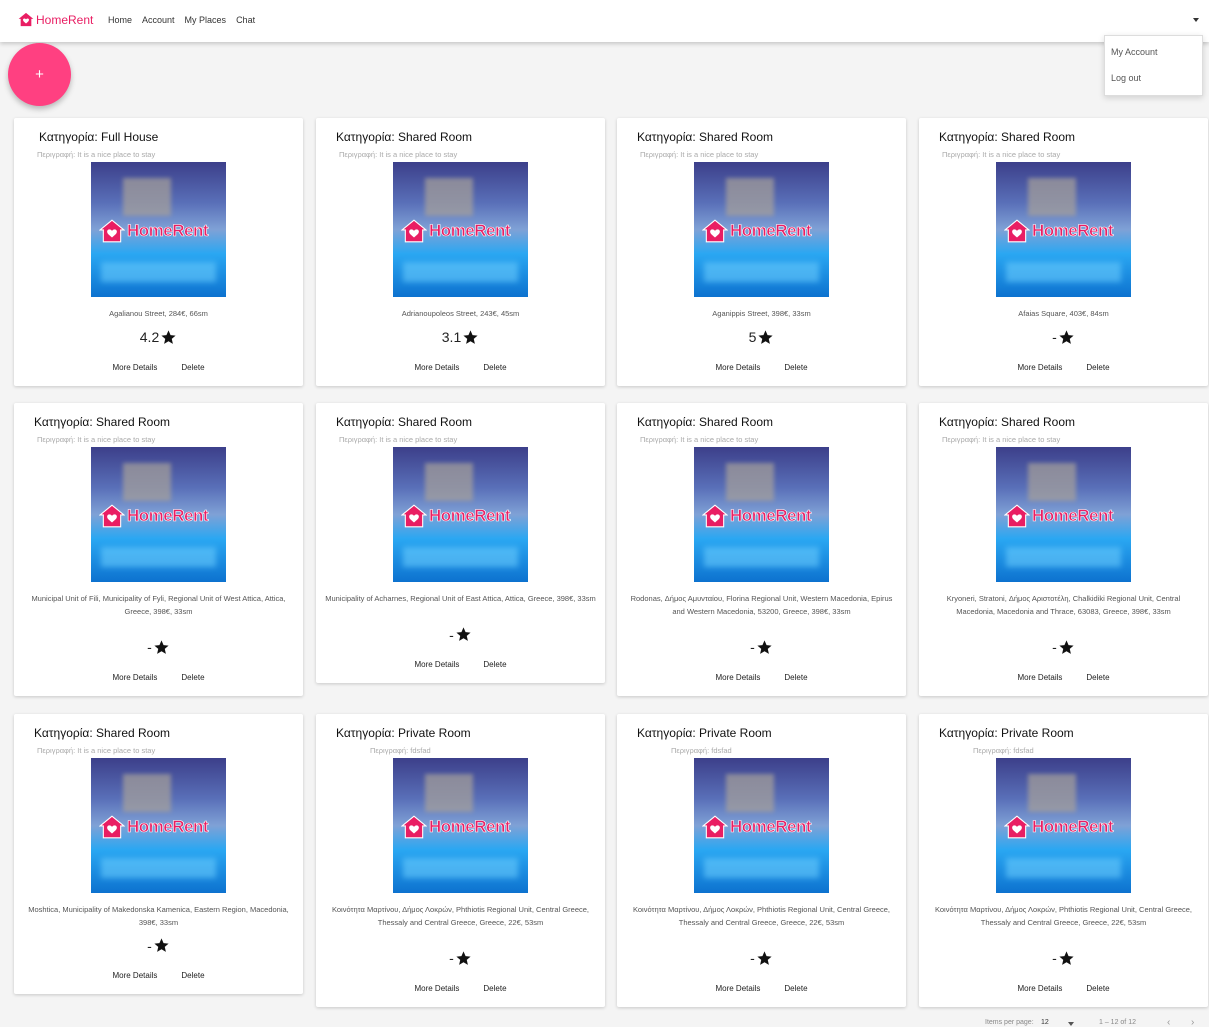  I want to click on previous-page-button: ‹, so click(1168, 1022).